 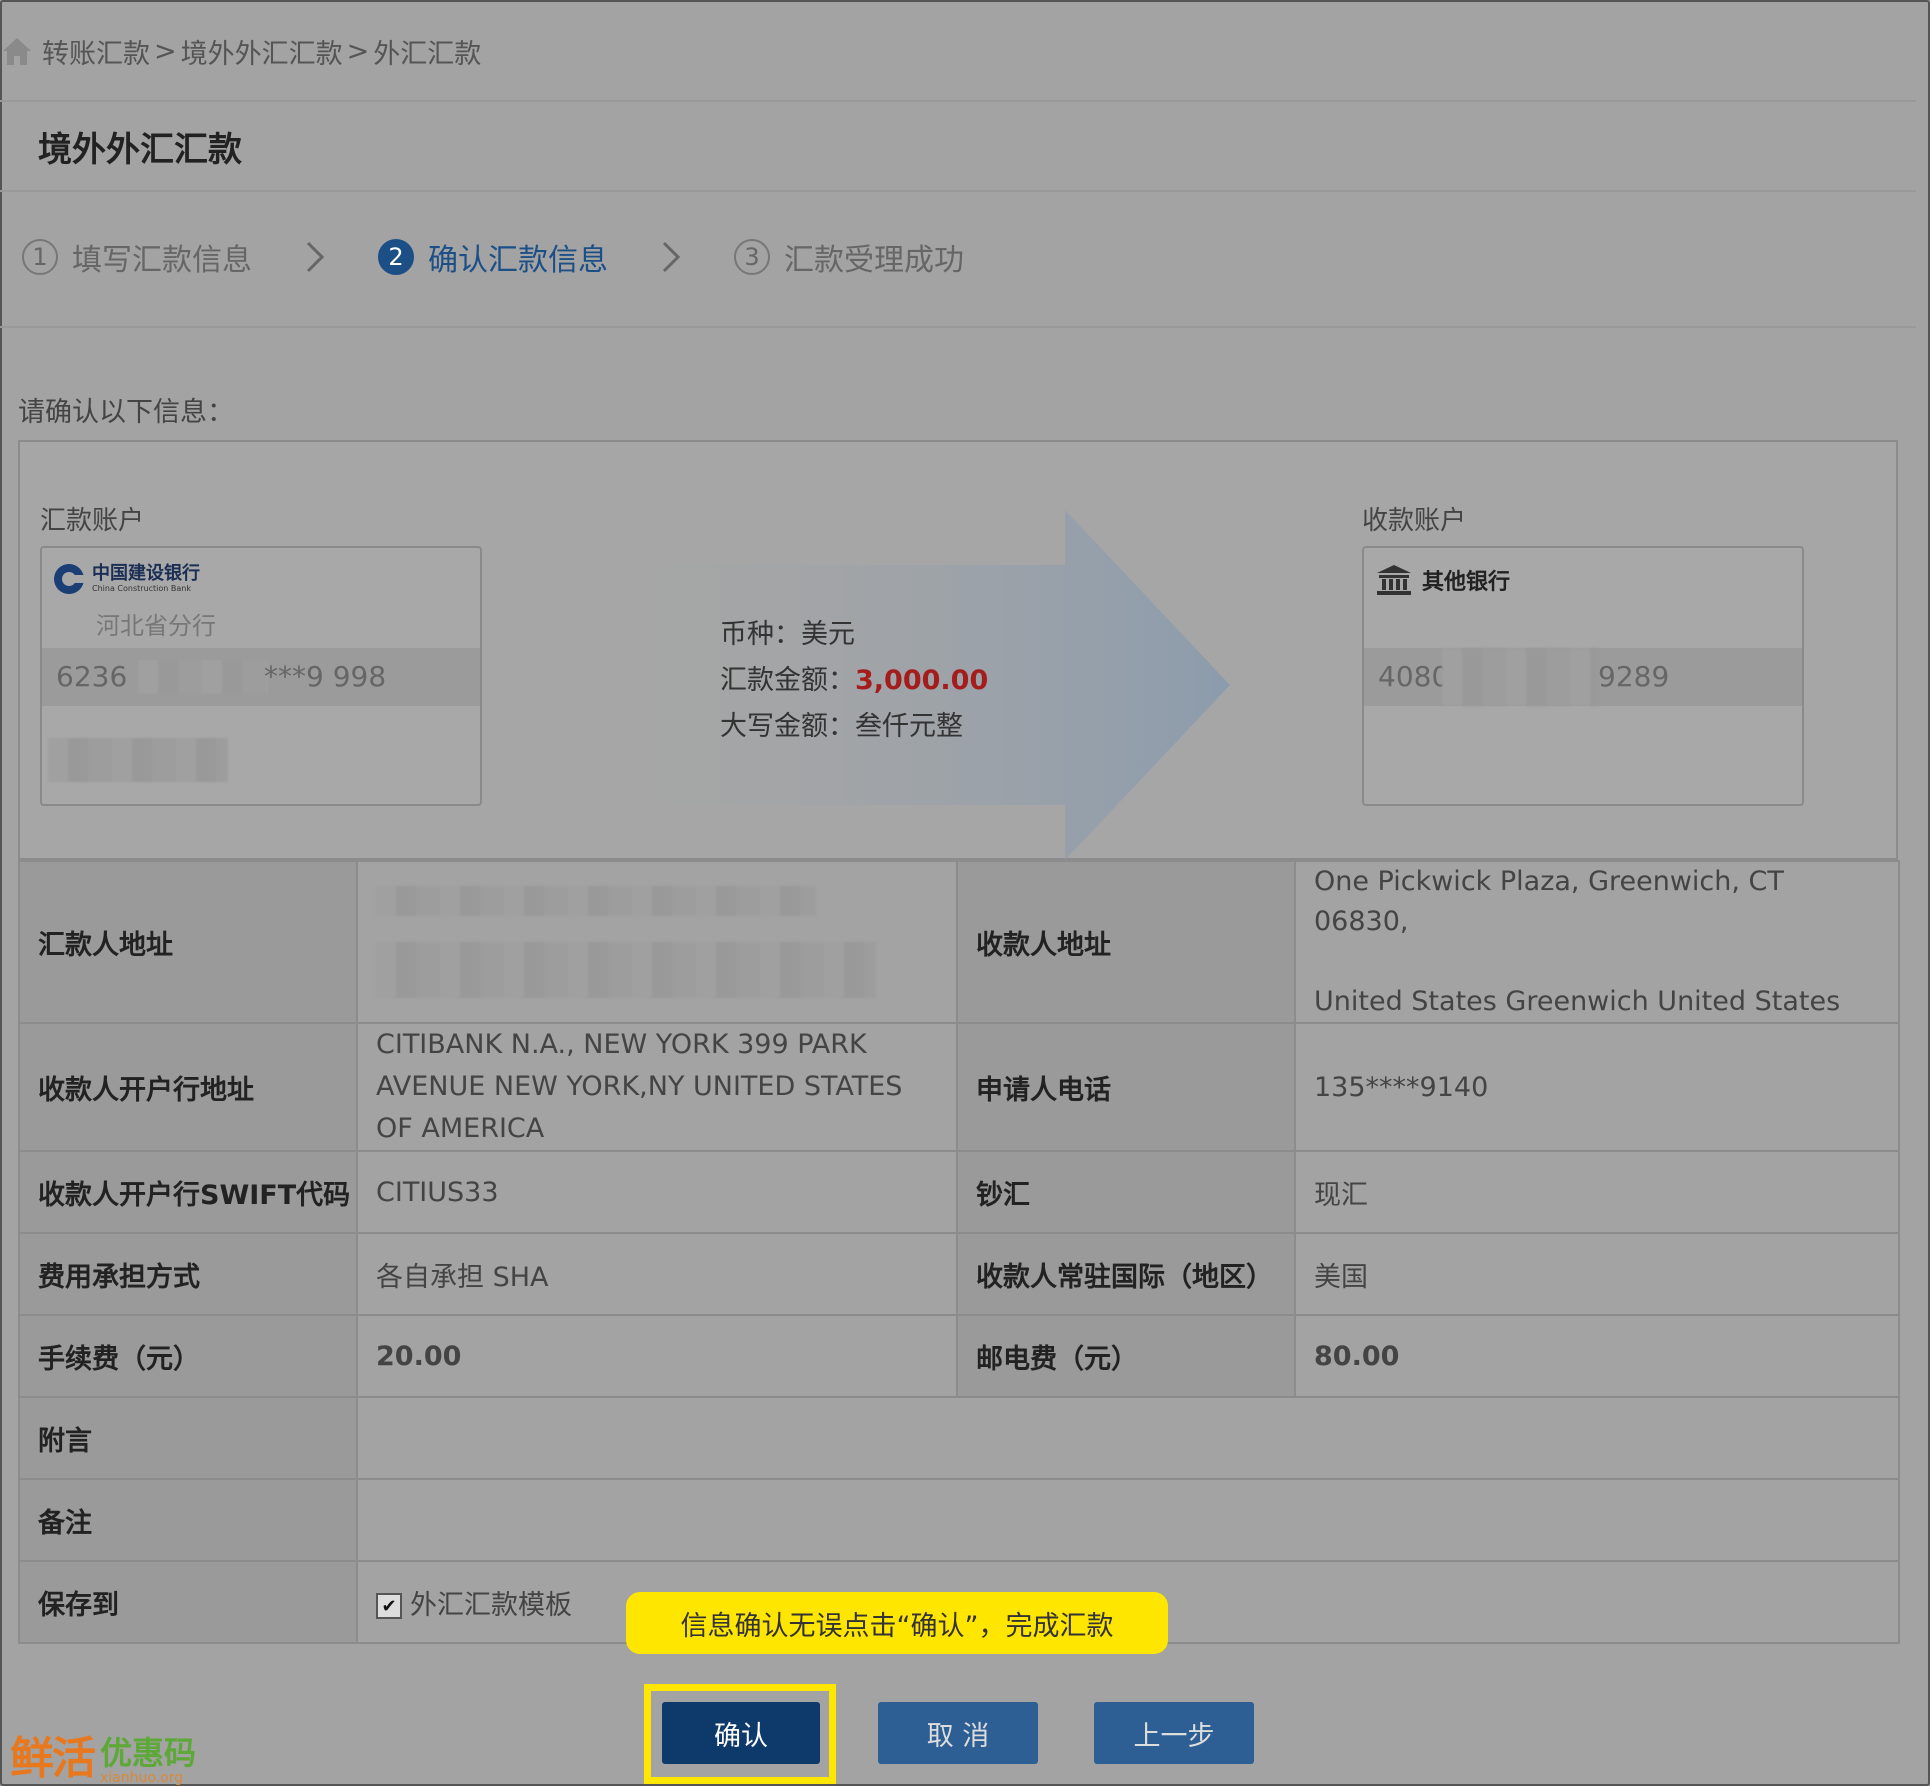 I want to click on bank-name-en: China Construction Bank, so click(x=141, y=588).